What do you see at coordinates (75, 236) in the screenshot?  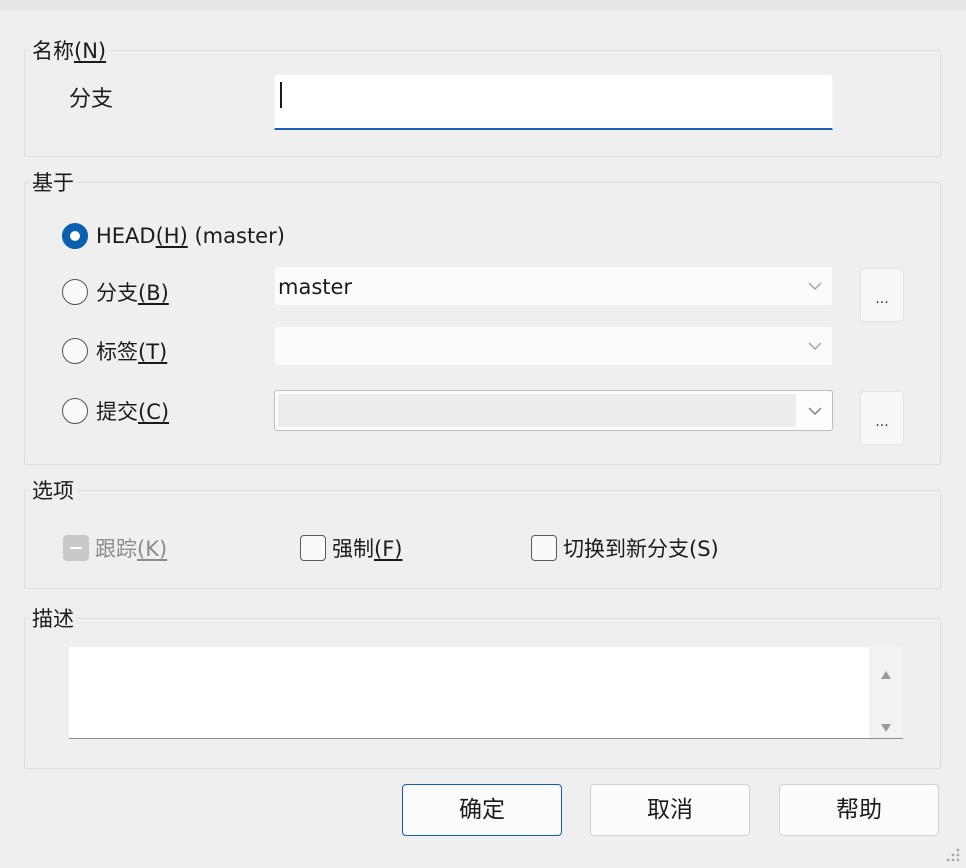 I see `radio-head-indicator` at bounding box center [75, 236].